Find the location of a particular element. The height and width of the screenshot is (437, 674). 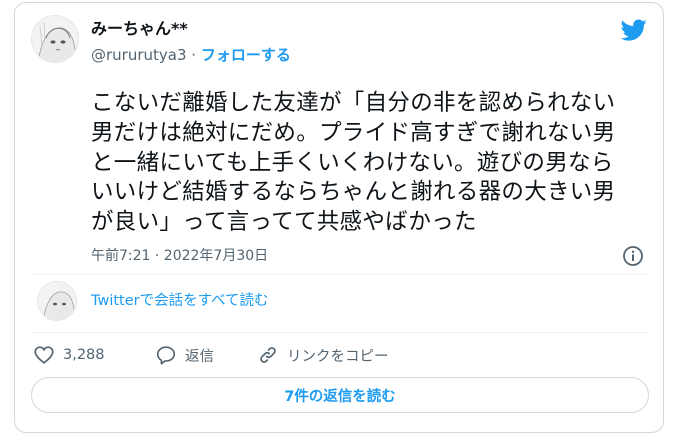

like-button: 3,288 is located at coordinates (69, 355).